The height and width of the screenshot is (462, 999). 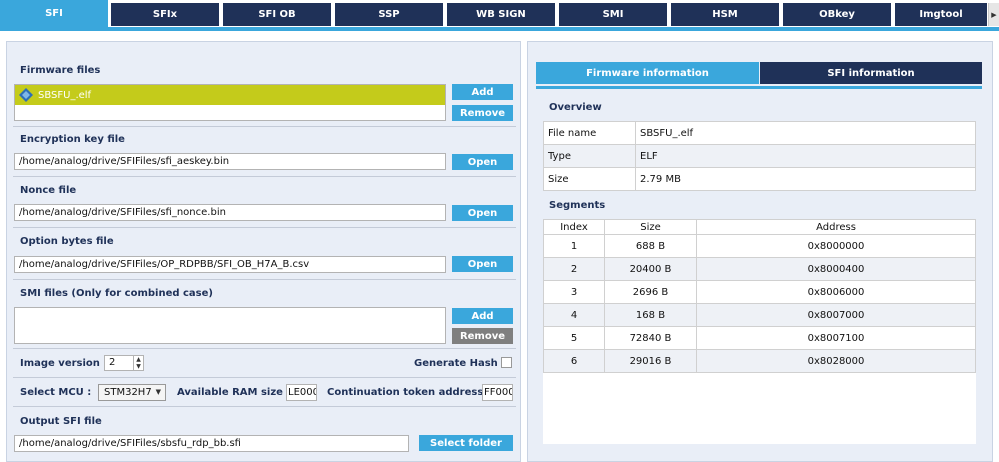 What do you see at coordinates (499, 29) in the screenshot?
I see `tab-strip-underline` at bounding box center [499, 29].